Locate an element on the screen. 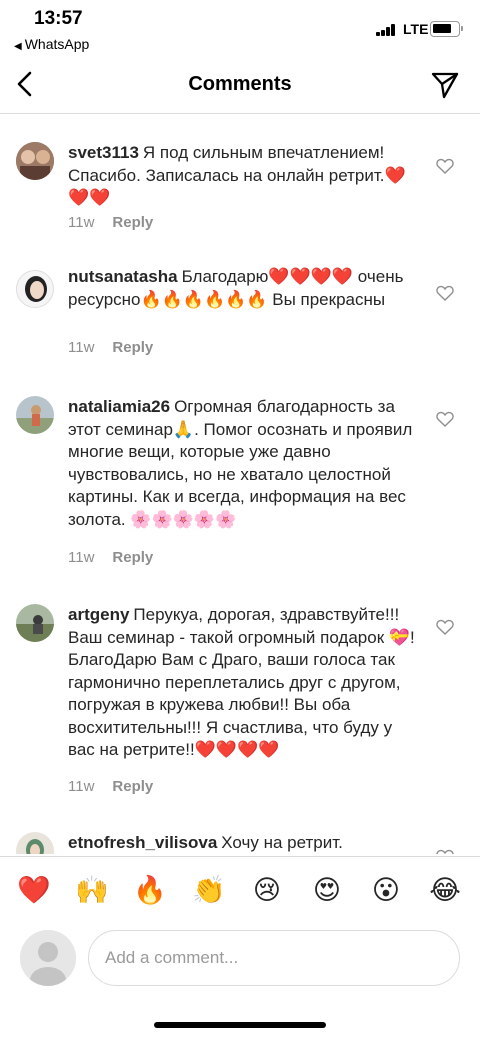 This screenshot has height=1039, width=480. network-type: LTE is located at coordinates (416, 29).